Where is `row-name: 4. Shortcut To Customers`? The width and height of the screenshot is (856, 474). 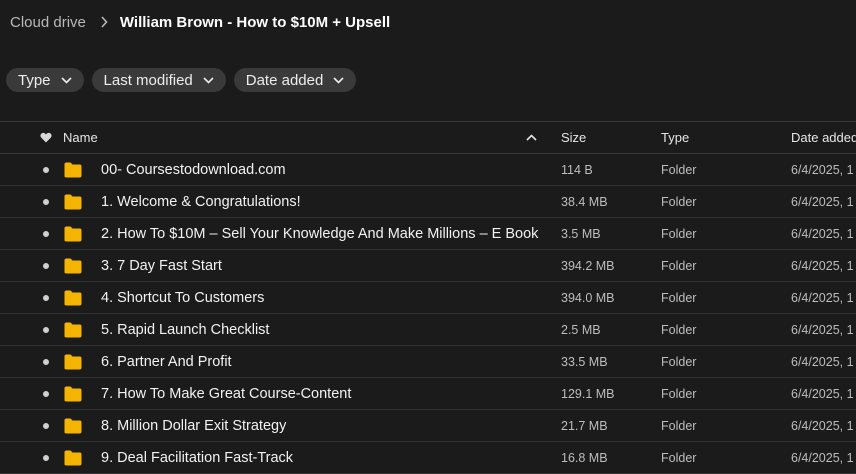
row-name: 4. Shortcut To Customers is located at coordinates (182, 297).